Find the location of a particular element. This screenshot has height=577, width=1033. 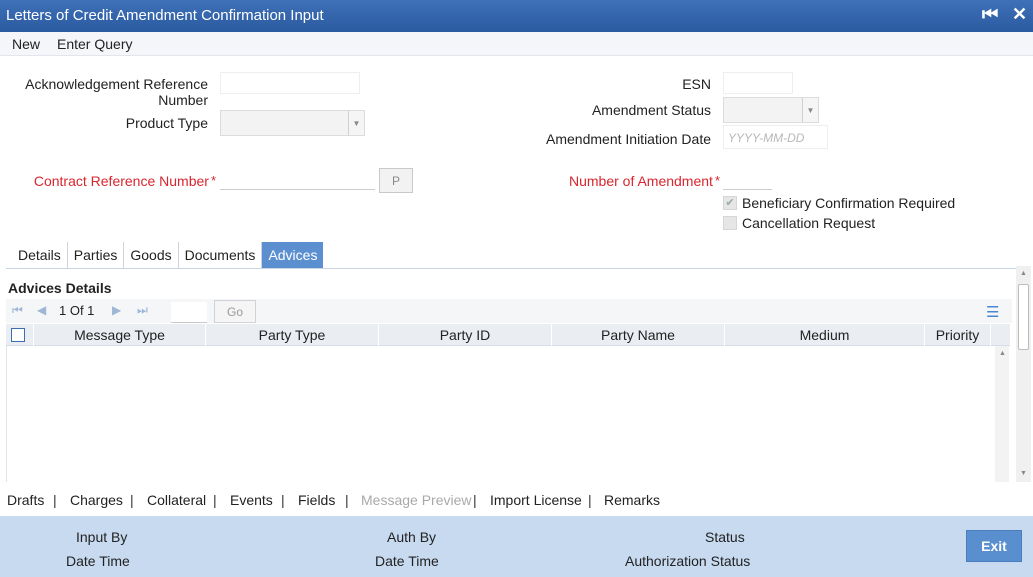

list-view-icon: ☰ is located at coordinates (992, 312).